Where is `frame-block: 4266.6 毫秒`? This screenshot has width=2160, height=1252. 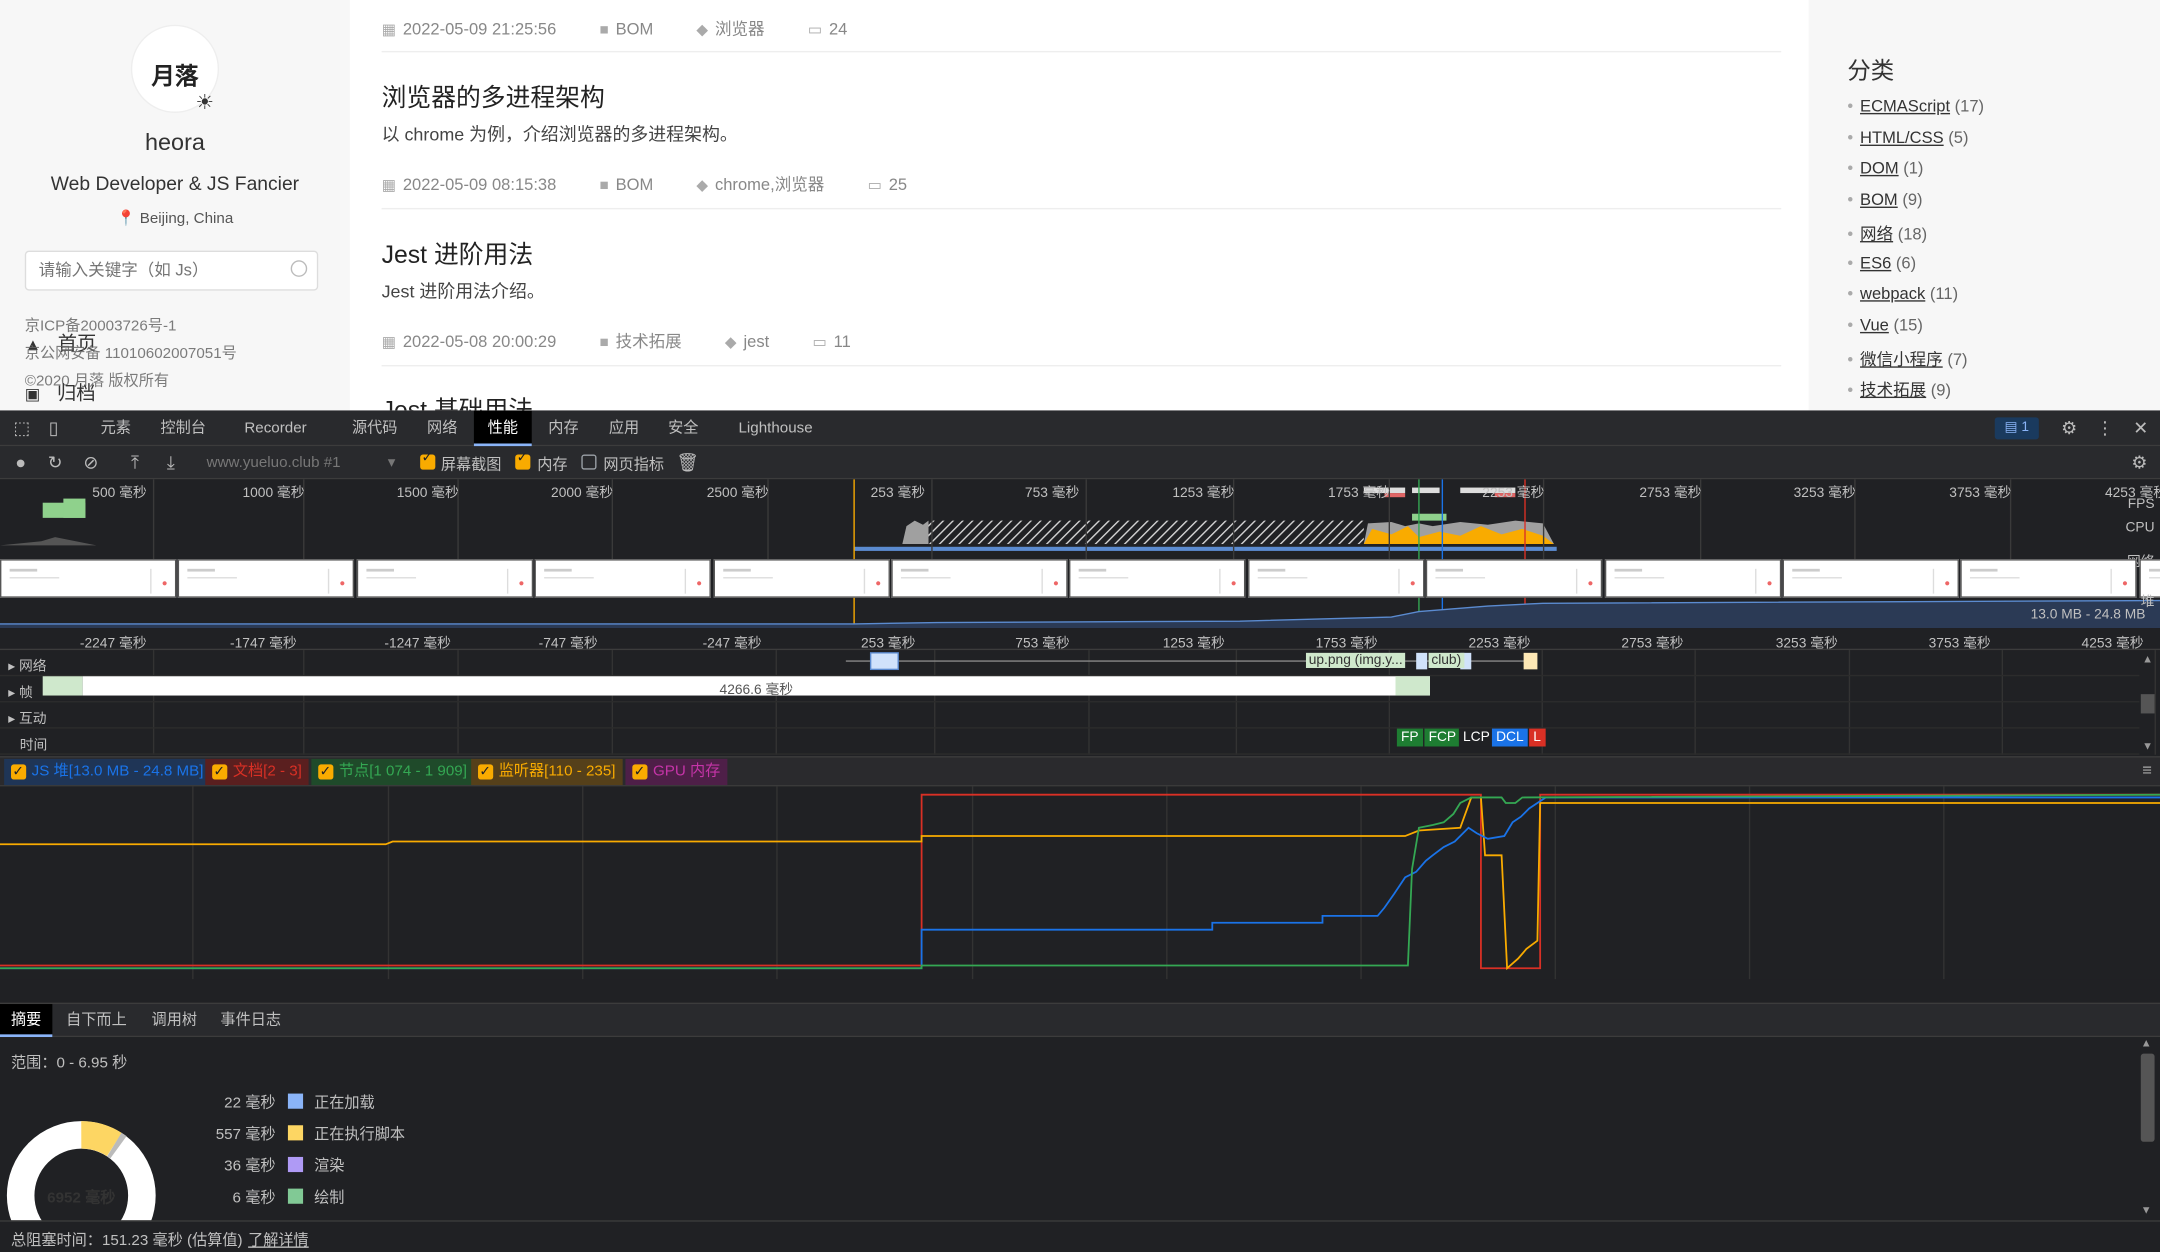 frame-block: 4266.6 毫秒 is located at coordinates (756, 687).